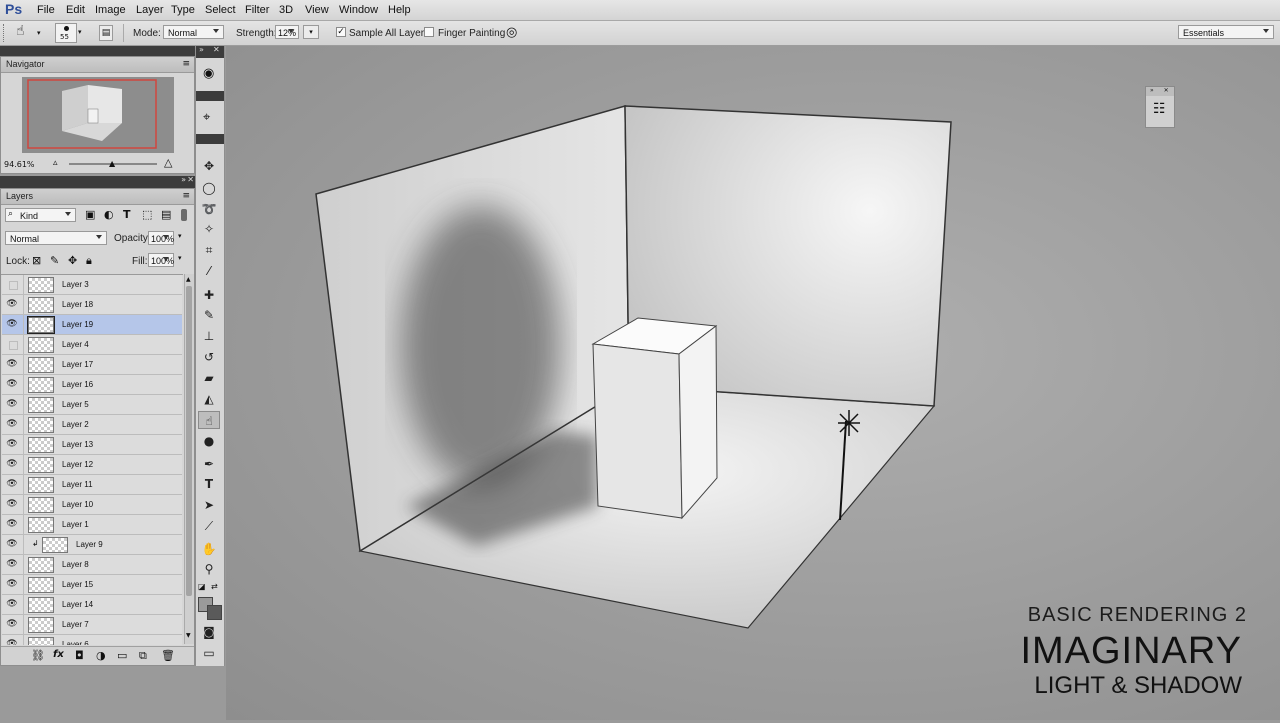 The width and height of the screenshot is (1280, 723). I want to click on visibility-eye-icon, so click(12, 344).